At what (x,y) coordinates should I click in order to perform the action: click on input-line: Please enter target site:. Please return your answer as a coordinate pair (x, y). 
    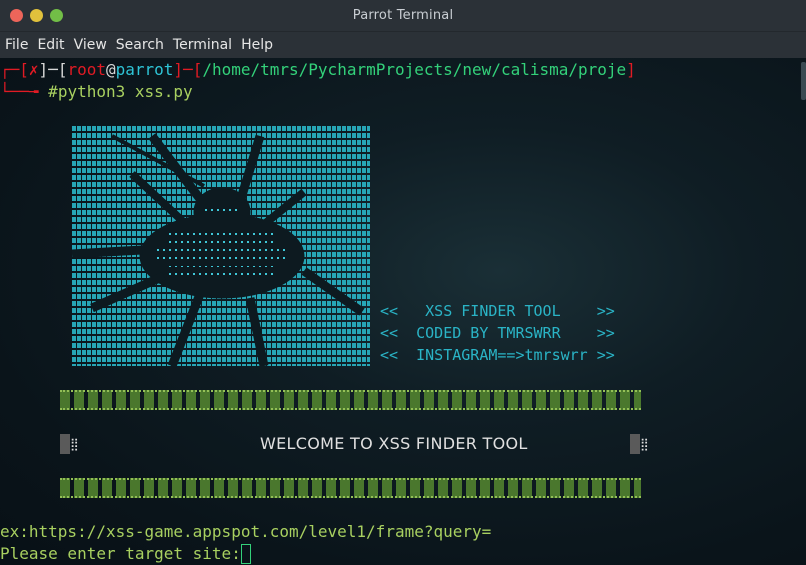
    Looking at the image, I should click on (125, 554).